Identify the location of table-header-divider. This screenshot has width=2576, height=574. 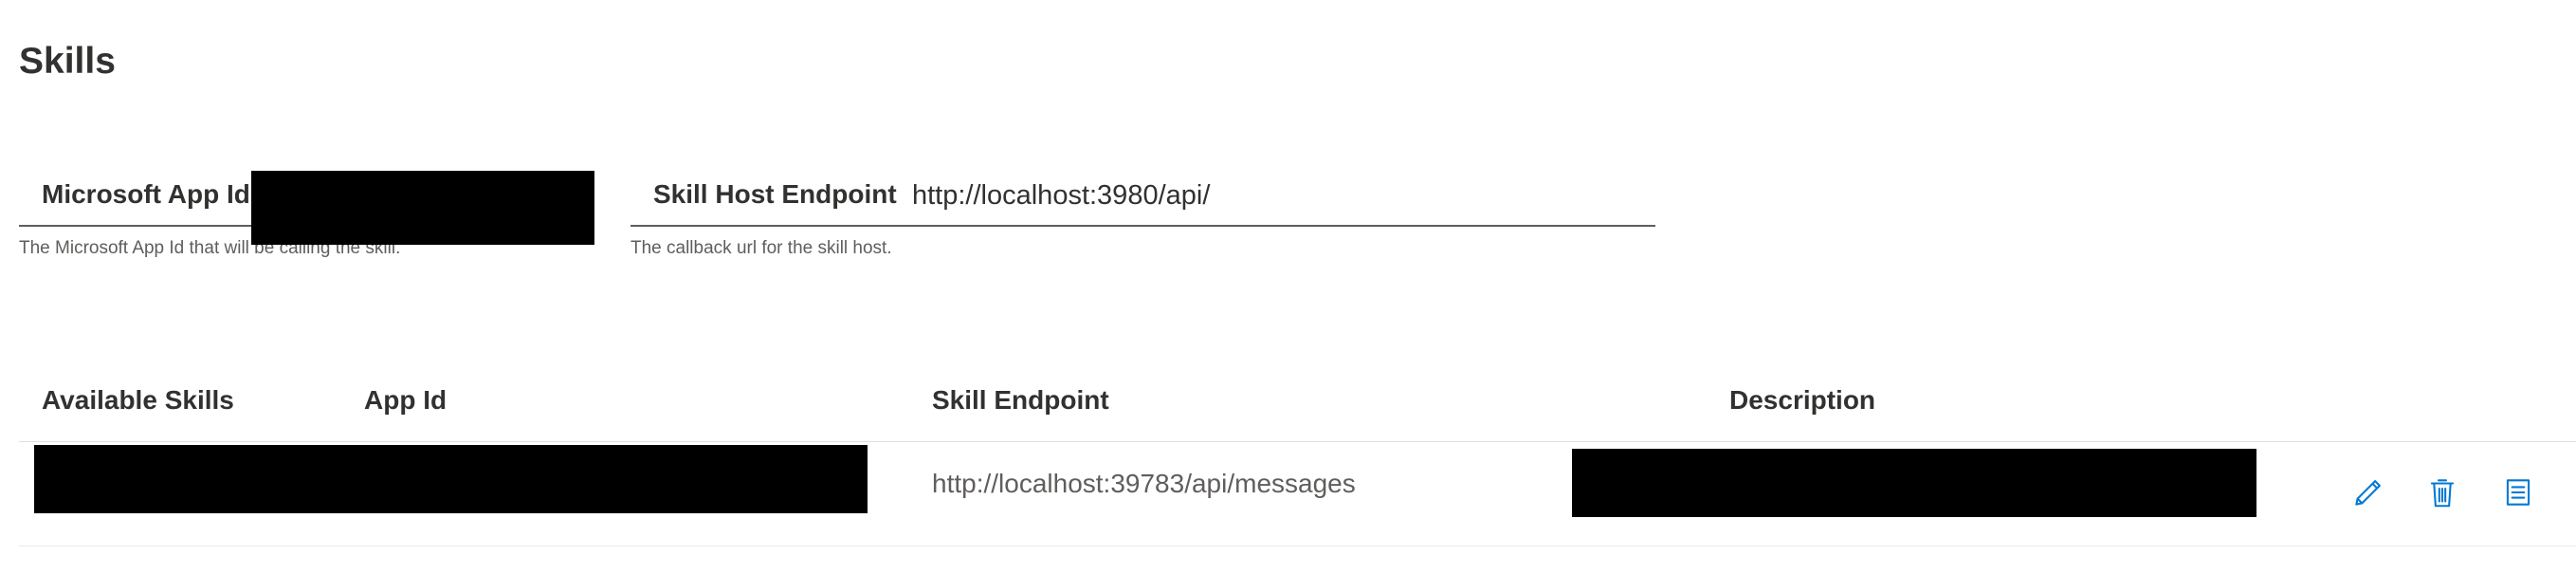
(1297, 441).